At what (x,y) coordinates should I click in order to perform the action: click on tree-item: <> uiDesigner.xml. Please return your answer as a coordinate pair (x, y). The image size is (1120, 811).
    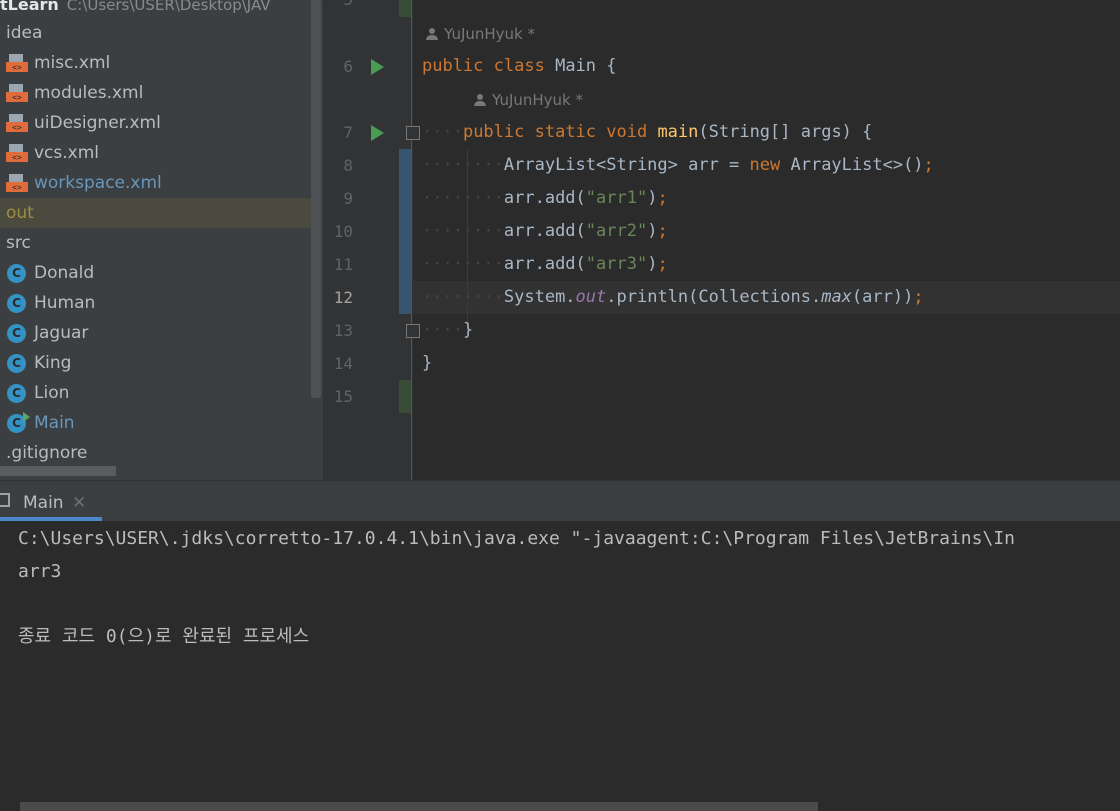
    Looking at the image, I should click on (161, 123).